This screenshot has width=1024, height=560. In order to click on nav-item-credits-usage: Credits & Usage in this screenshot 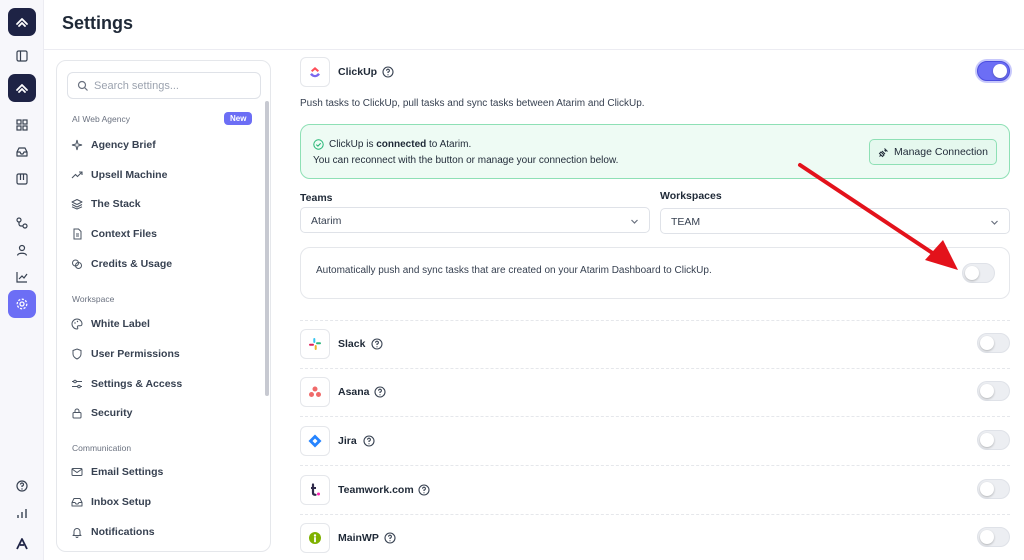, I will do `click(161, 264)`.